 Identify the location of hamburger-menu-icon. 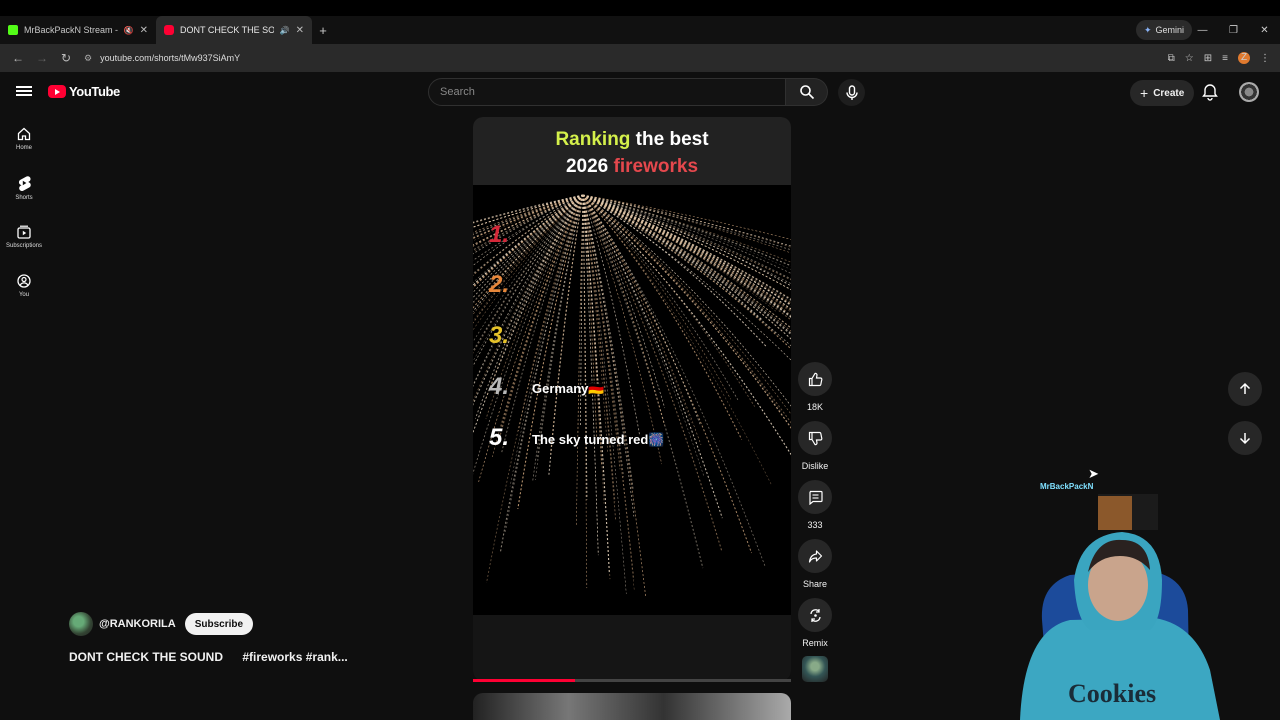
(24, 92).